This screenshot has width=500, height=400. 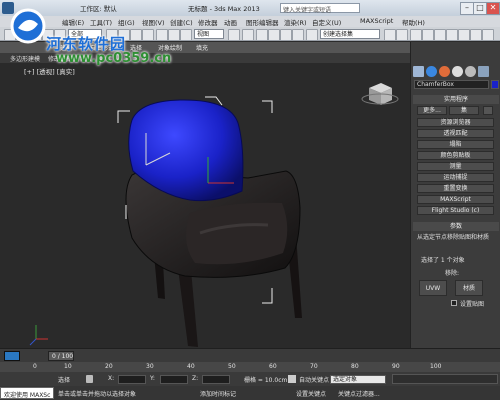 What do you see at coordinates (89, 379) in the screenshot?
I see `lock-selection-icon` at bounding box center [89, 379].